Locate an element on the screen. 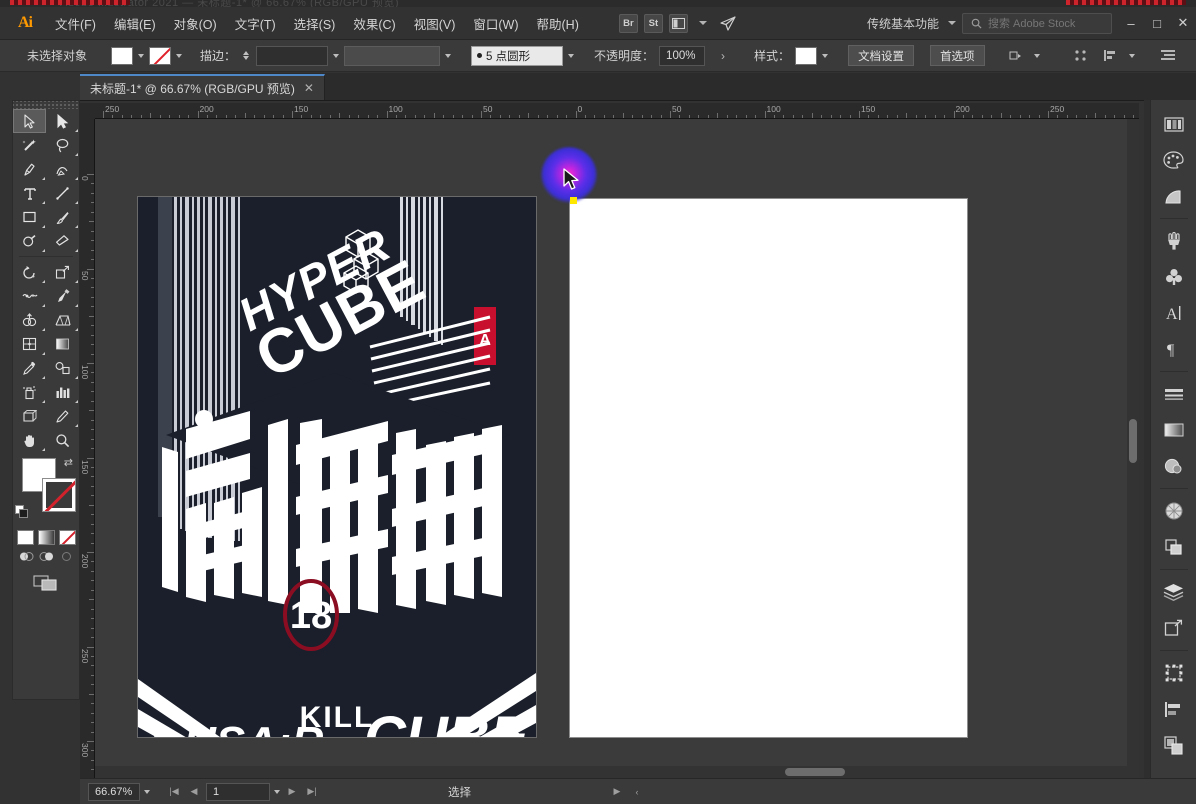  workspace-switcher: 传统基本功能 is located at coordinates (909, 23).